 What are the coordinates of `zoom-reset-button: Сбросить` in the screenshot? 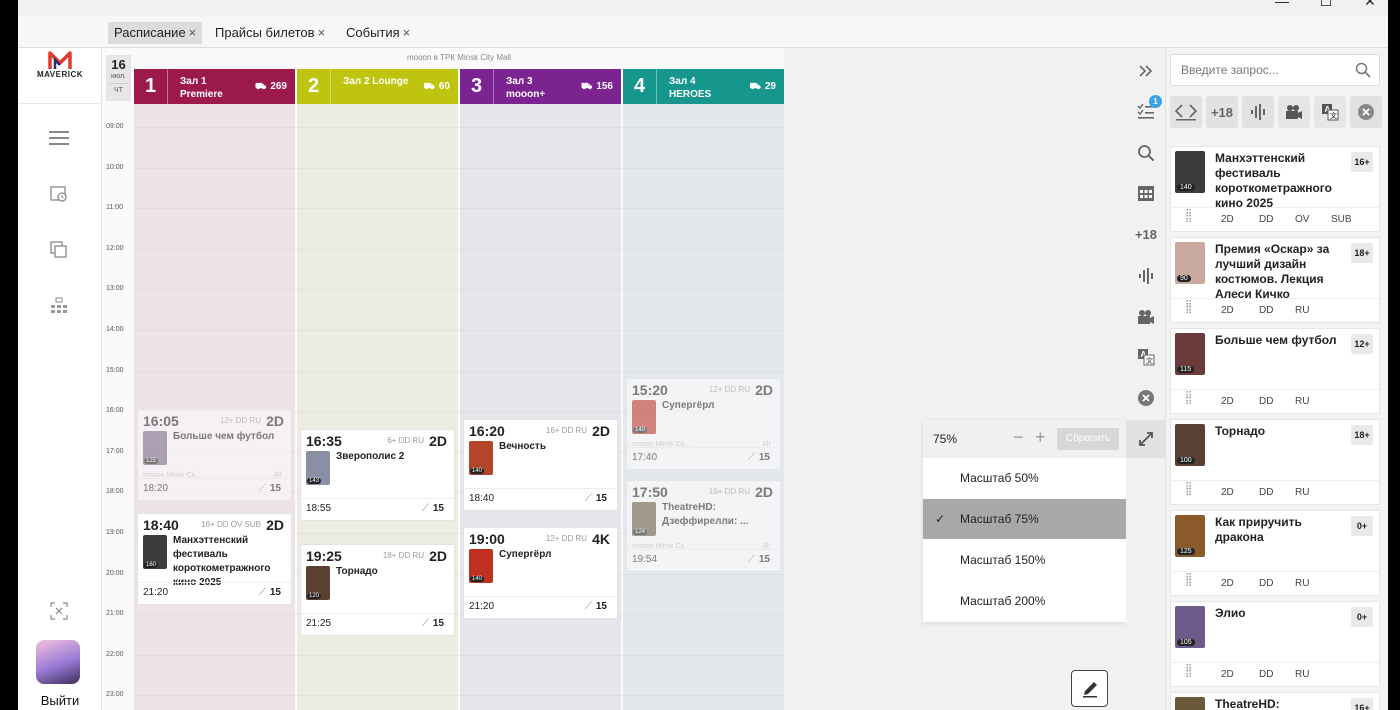 It's located at (1088, 439).